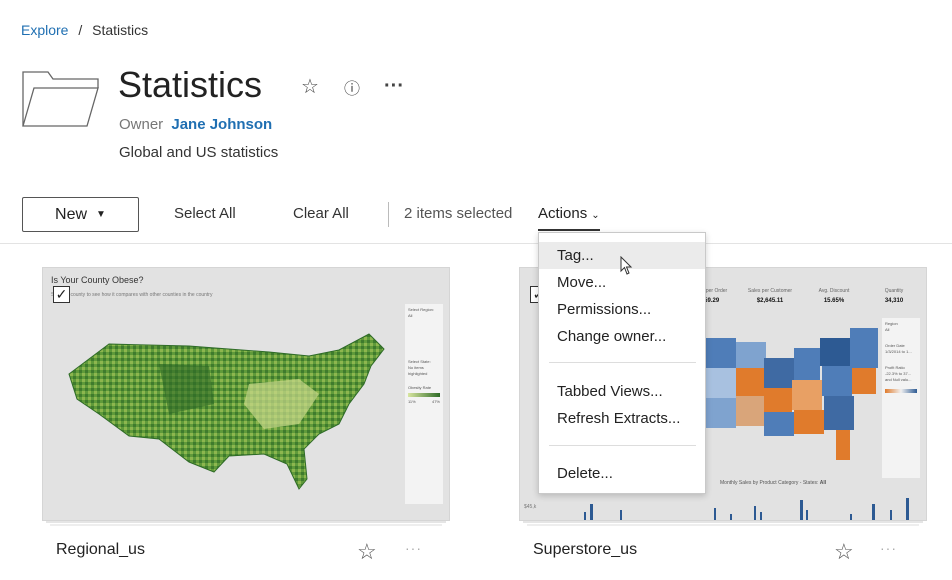  Describe the element at coordinates (321, 213) in the screenshot. I see `clear-all-button: Clear All` at that location.